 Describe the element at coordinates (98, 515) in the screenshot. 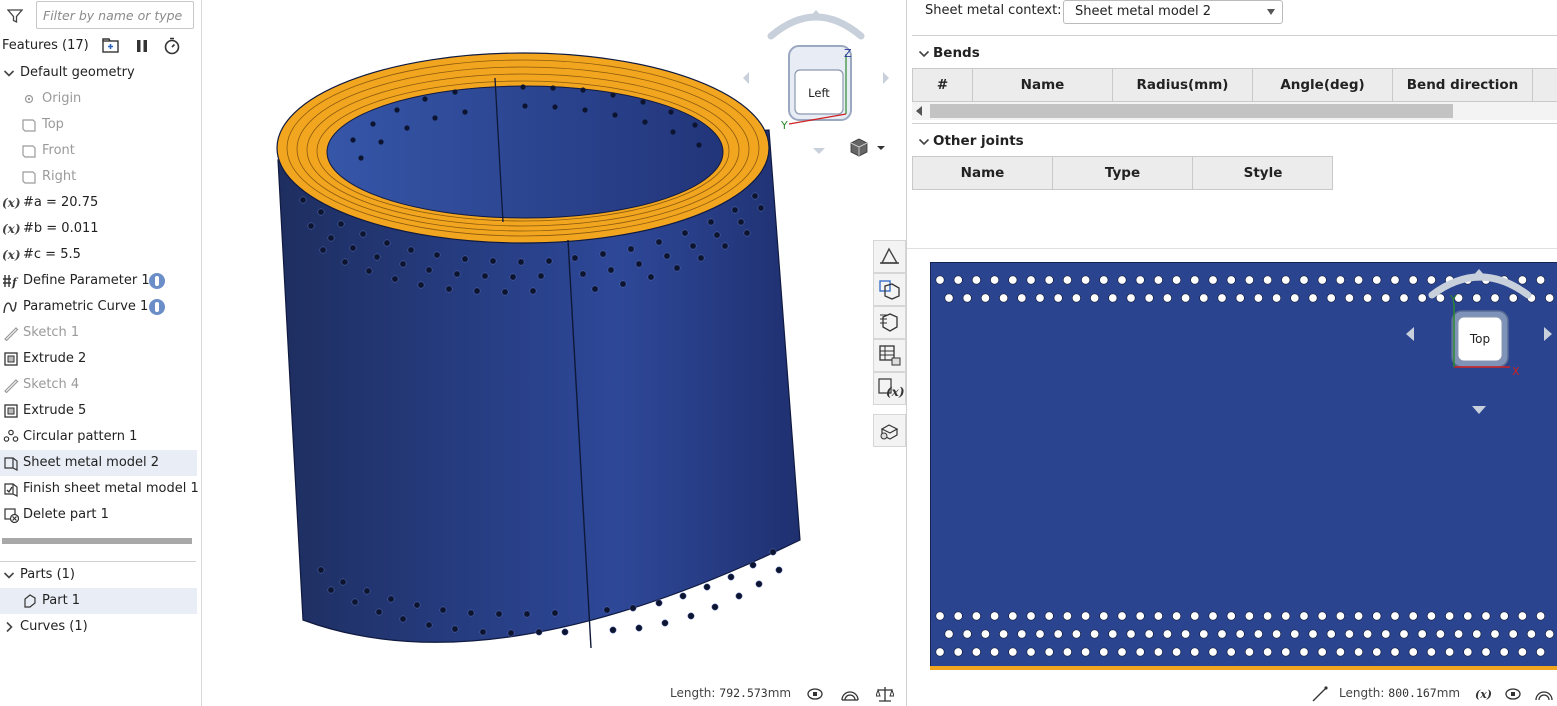

I see `tree-delete-part: Delete part 1` at that location.